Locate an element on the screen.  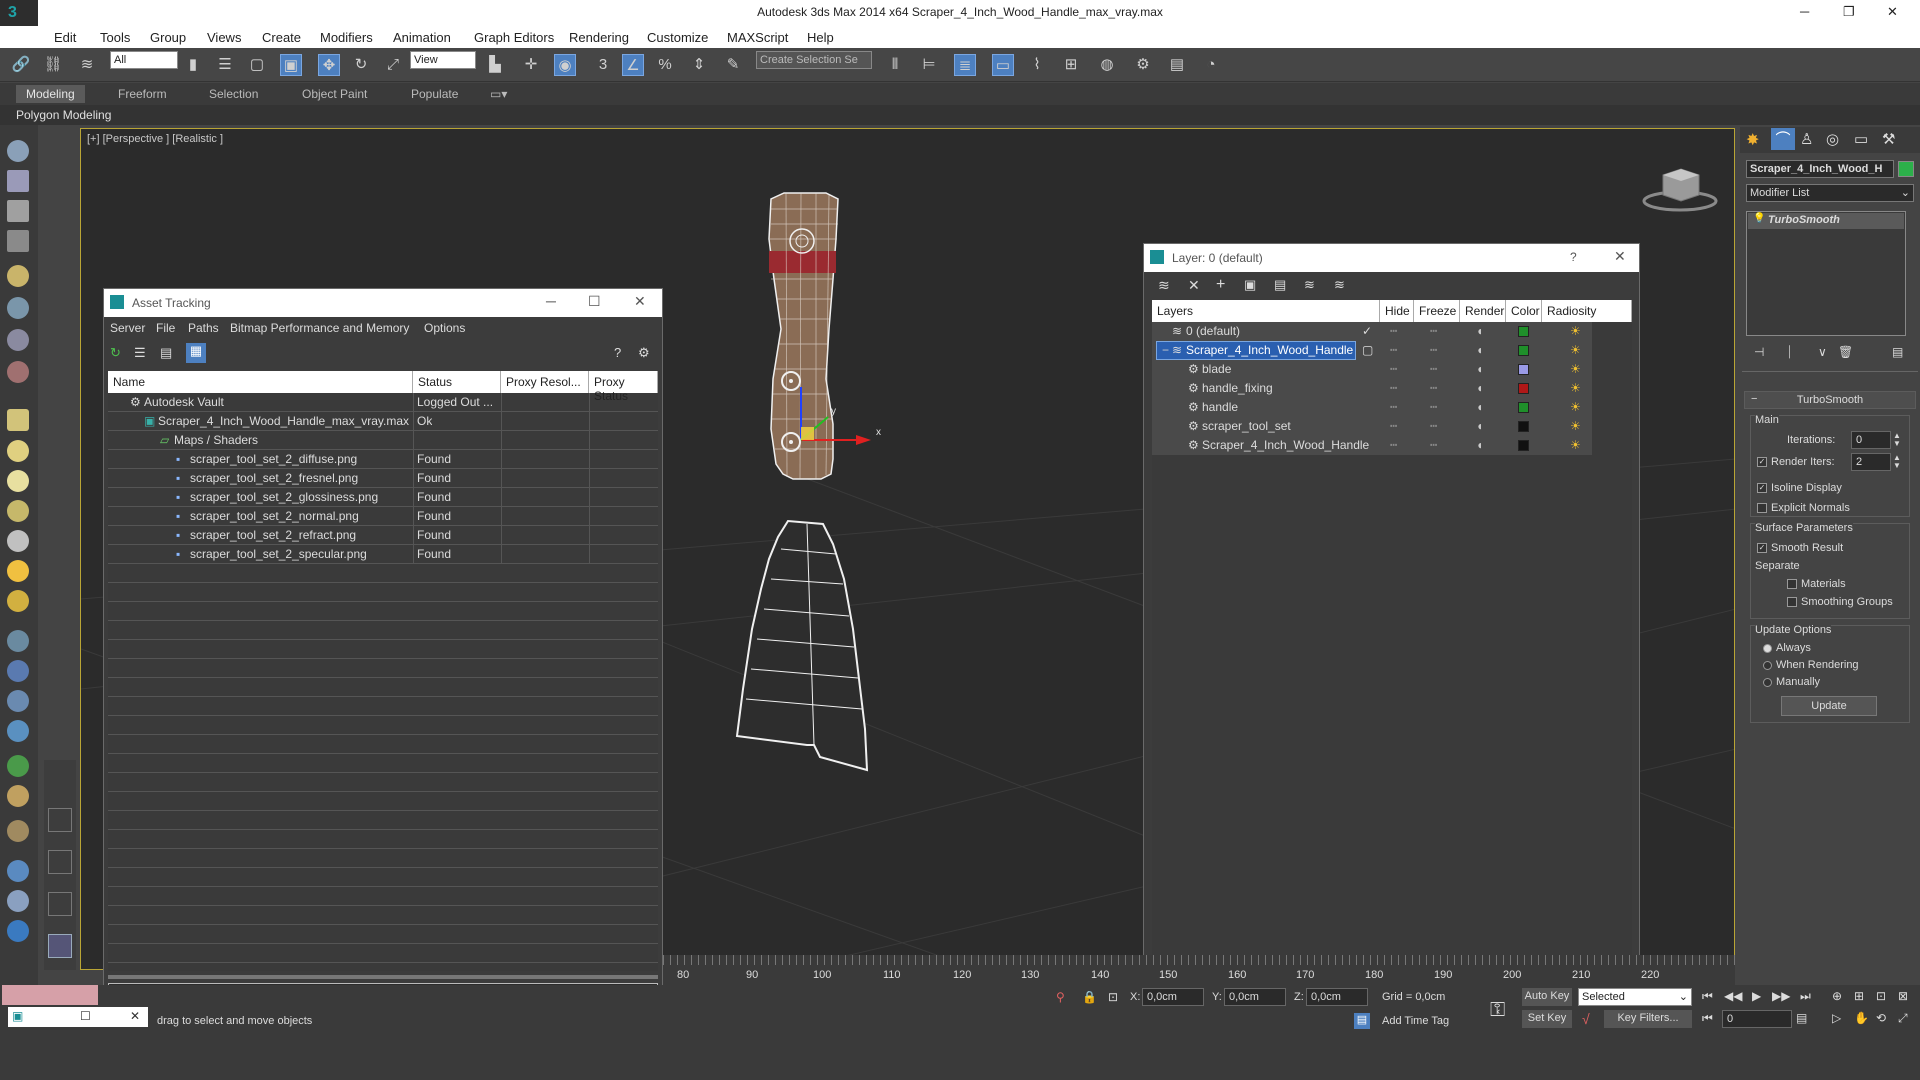
pin-stack-icon: ⊣ is located at coordinates (1759, 352).